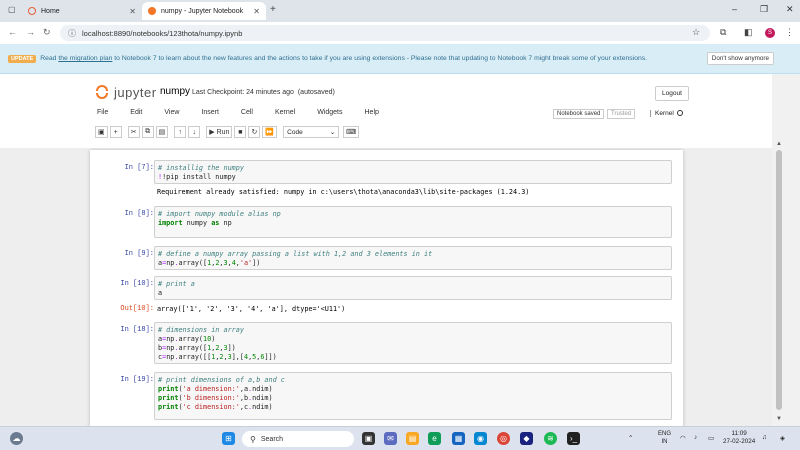 The width and height of the screenshot is (800, 450). Describe the element at coordinates (621, 114) in the screenshot. I see `trusted-indicator: Trusted` at that location.